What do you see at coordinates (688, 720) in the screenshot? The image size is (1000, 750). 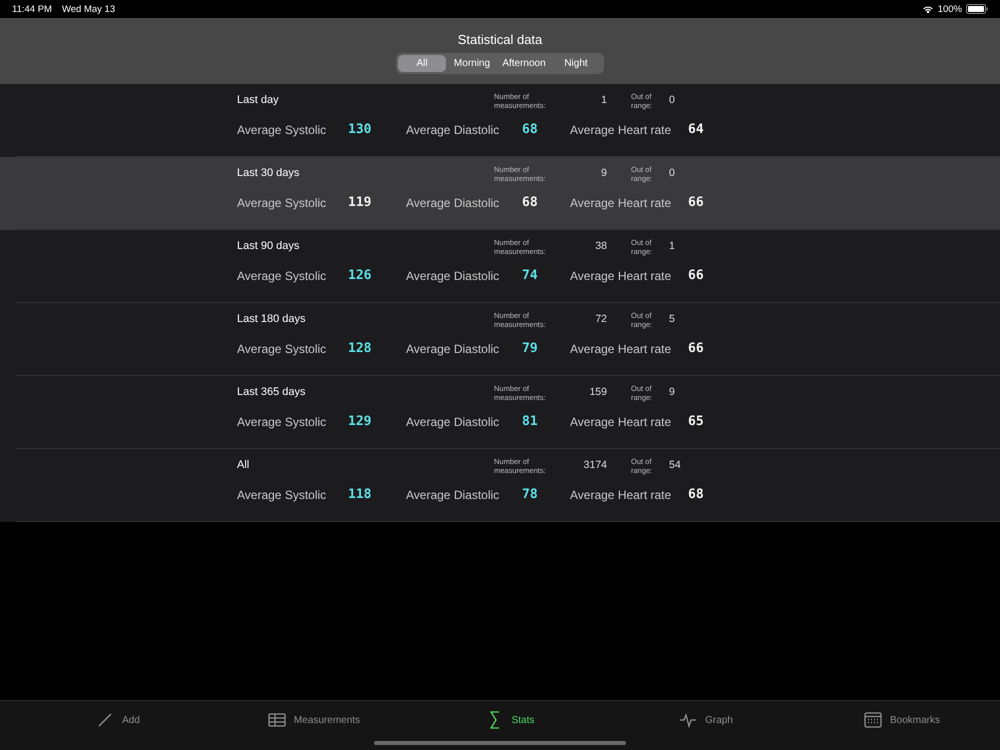 I see `pulse-icon` at bounding box center [688, 720].